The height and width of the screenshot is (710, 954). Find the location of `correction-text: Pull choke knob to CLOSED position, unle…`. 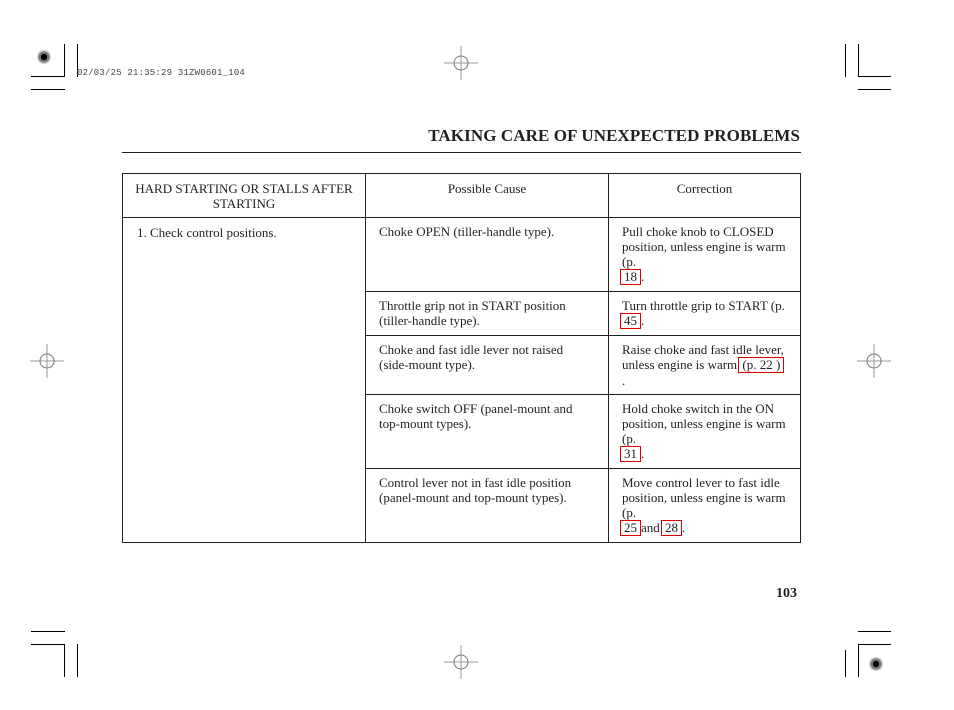

correction-text: Pull choke knob to CLOSED position, unle… is located at coordinates (704, 246).